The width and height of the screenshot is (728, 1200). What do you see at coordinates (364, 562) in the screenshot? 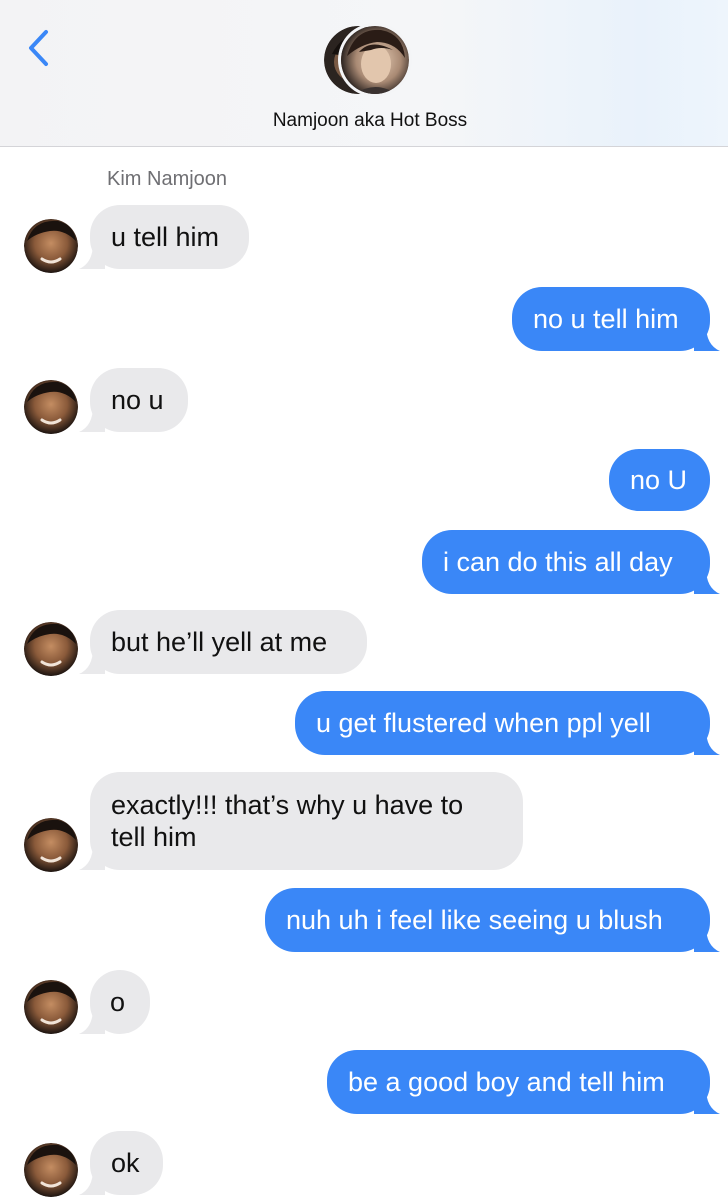
I see `message-row: i can do this all day` at bounding box center [364, 562].